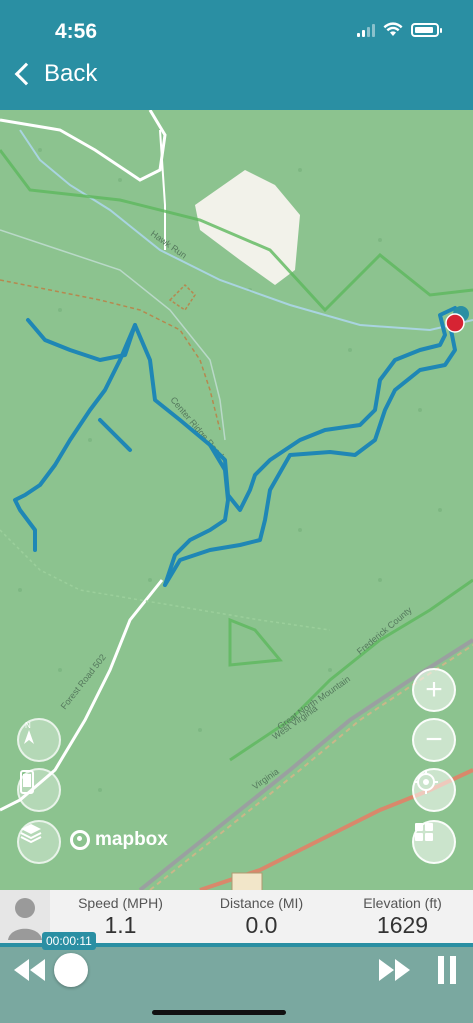  Describe the element at coordinates (71, 73) in the screenshot. I see `back-label: Back` at that location.